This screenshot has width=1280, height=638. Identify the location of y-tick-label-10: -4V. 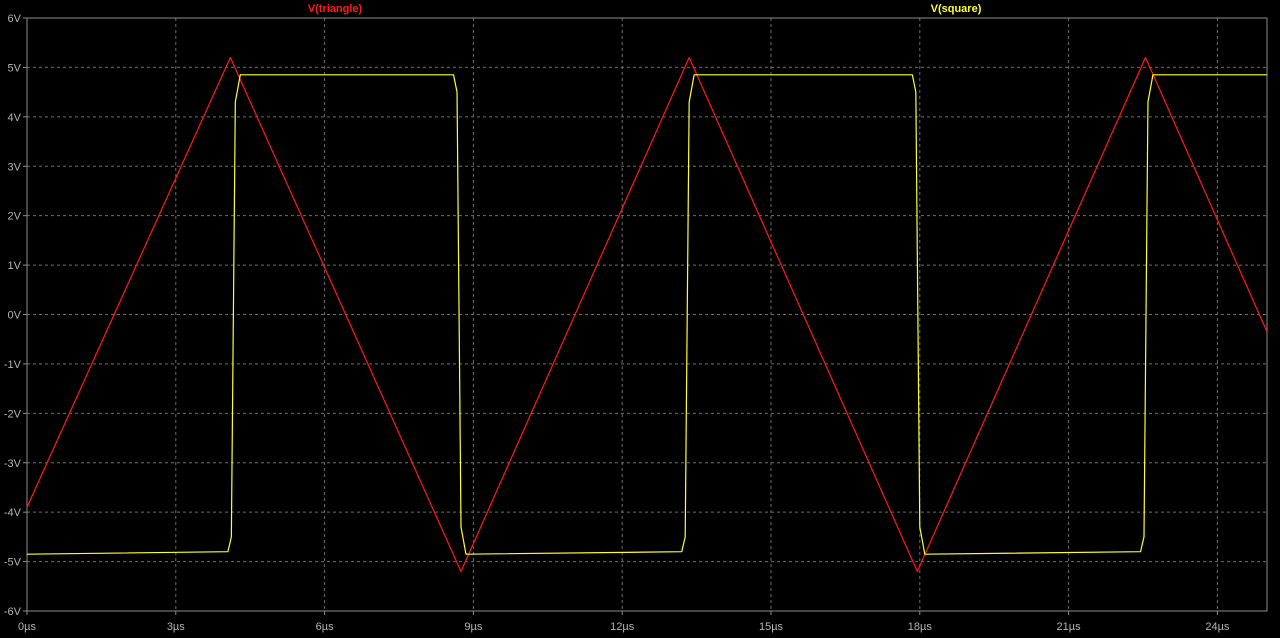
(13, 513).